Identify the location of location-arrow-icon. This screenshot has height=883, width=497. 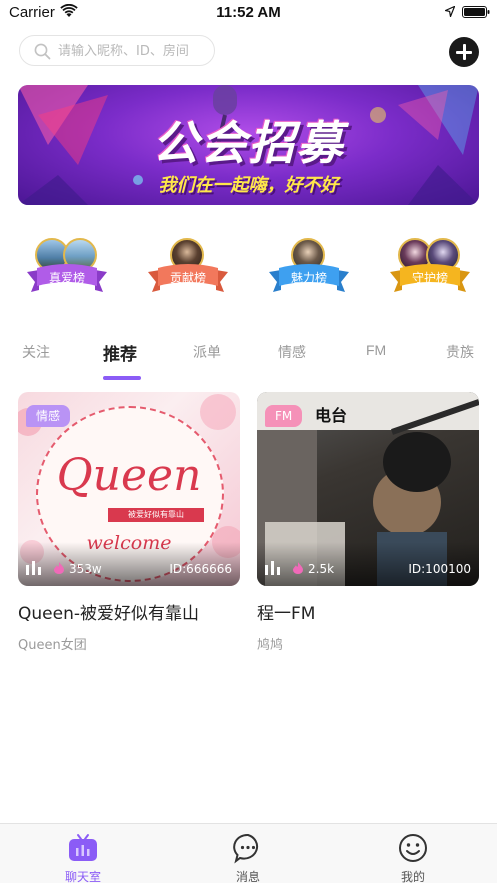
(450, 11).